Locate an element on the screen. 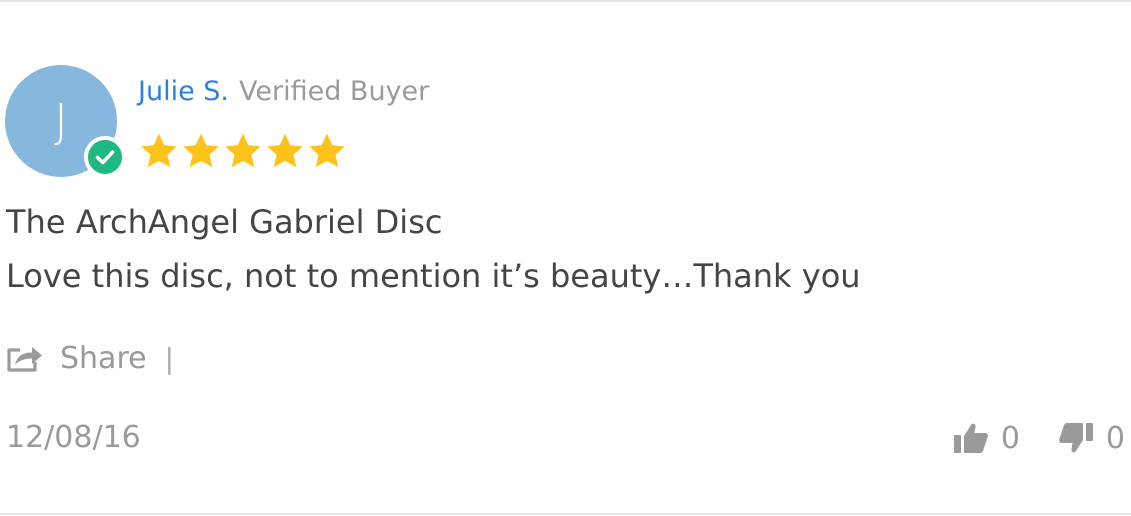 This screenshot has height=516, width=1131. verified-check-icon is located at coordinates (105, 157).